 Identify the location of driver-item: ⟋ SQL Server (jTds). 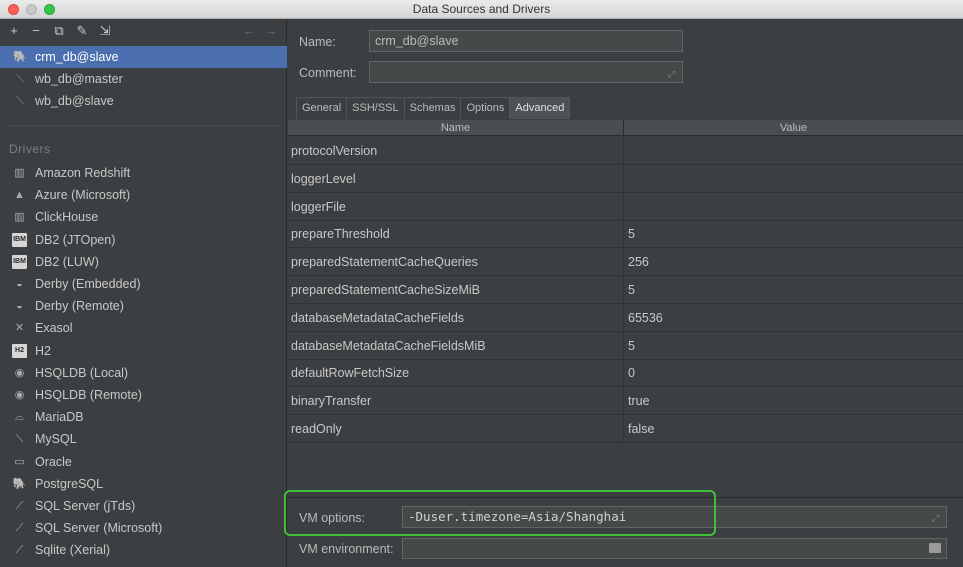
(143, 506).